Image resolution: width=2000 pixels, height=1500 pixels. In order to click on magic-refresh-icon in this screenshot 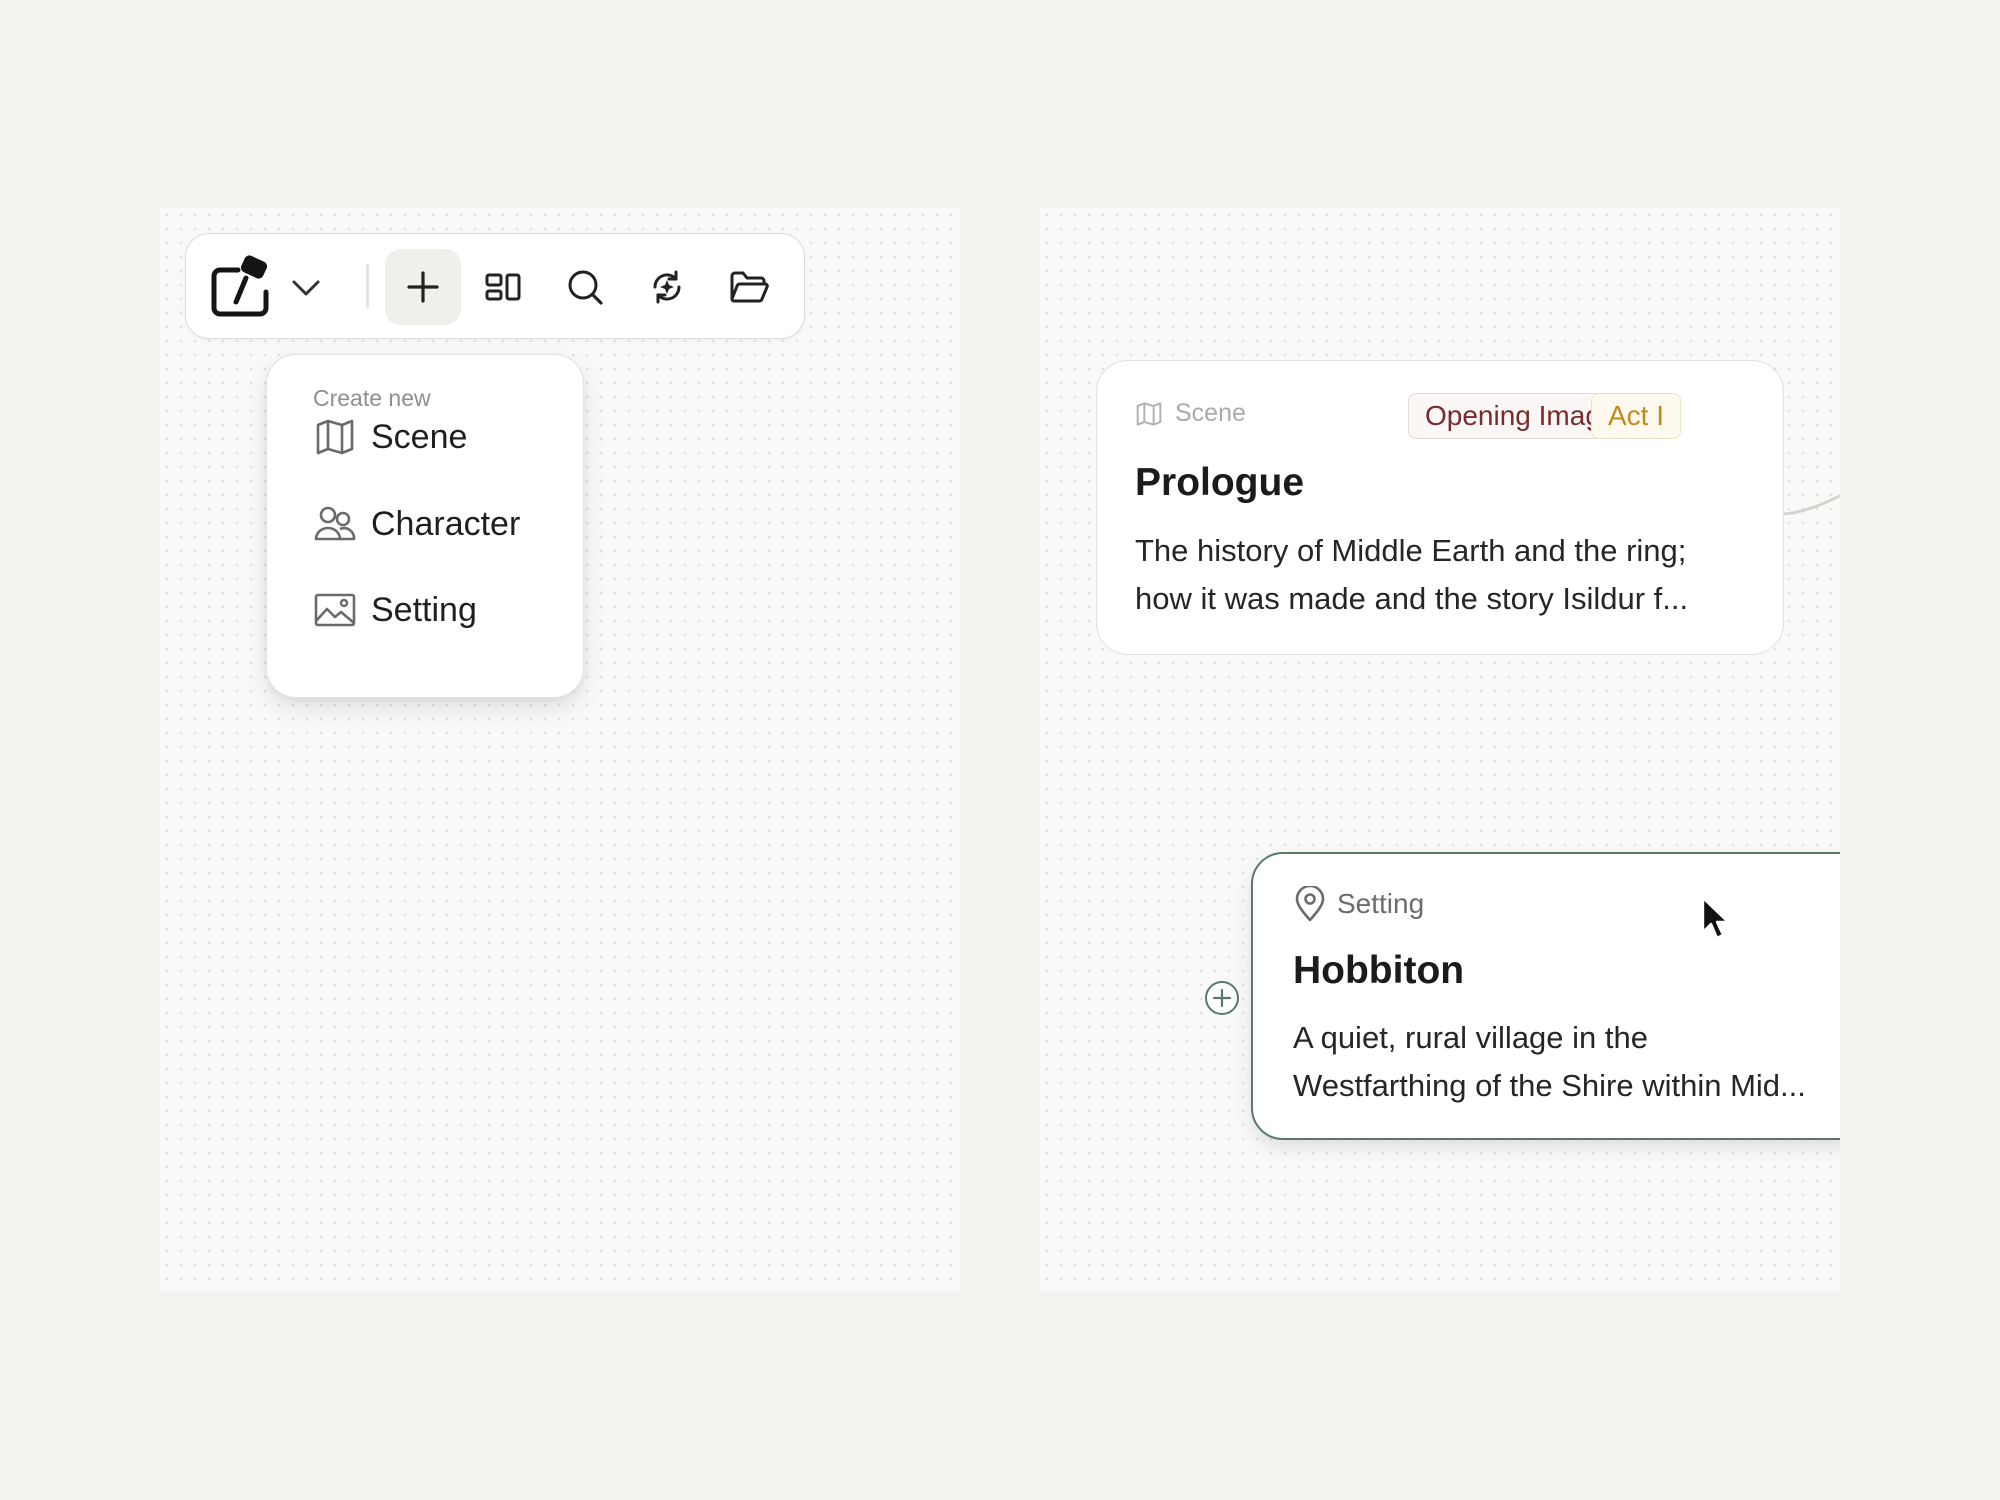, I will do `click(667, 287)`.